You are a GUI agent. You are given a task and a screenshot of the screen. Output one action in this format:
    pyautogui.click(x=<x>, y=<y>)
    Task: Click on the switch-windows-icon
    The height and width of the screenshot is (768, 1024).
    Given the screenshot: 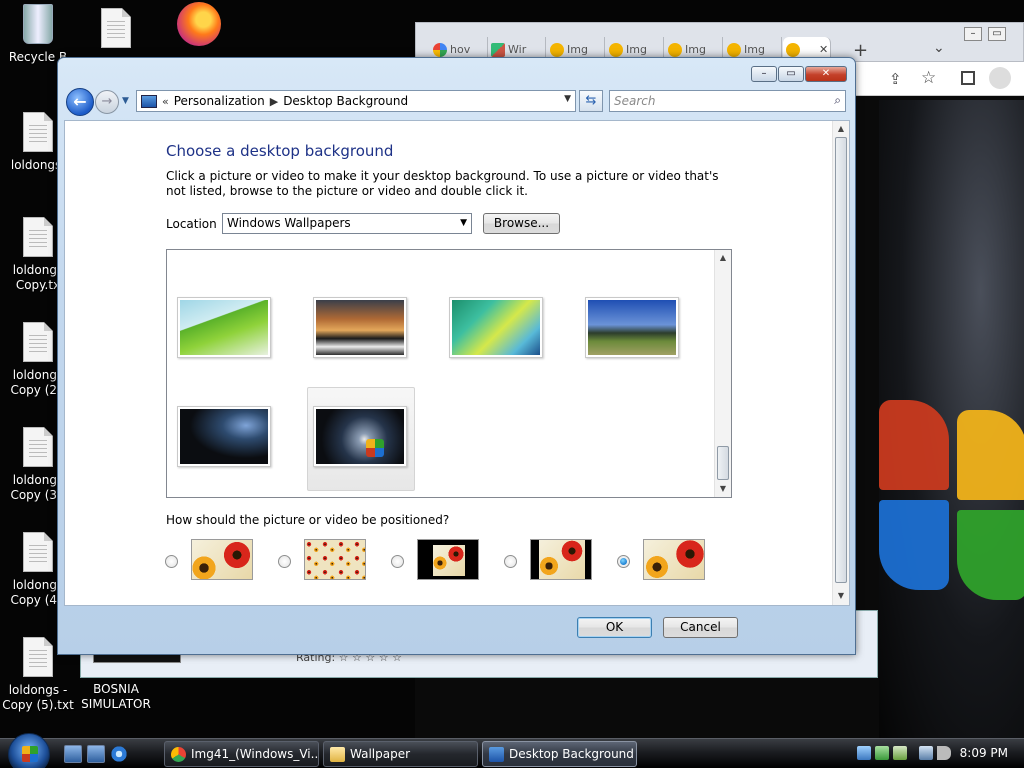 What is the action you would take?
    pyautogui.click(x=96, y=754)
    